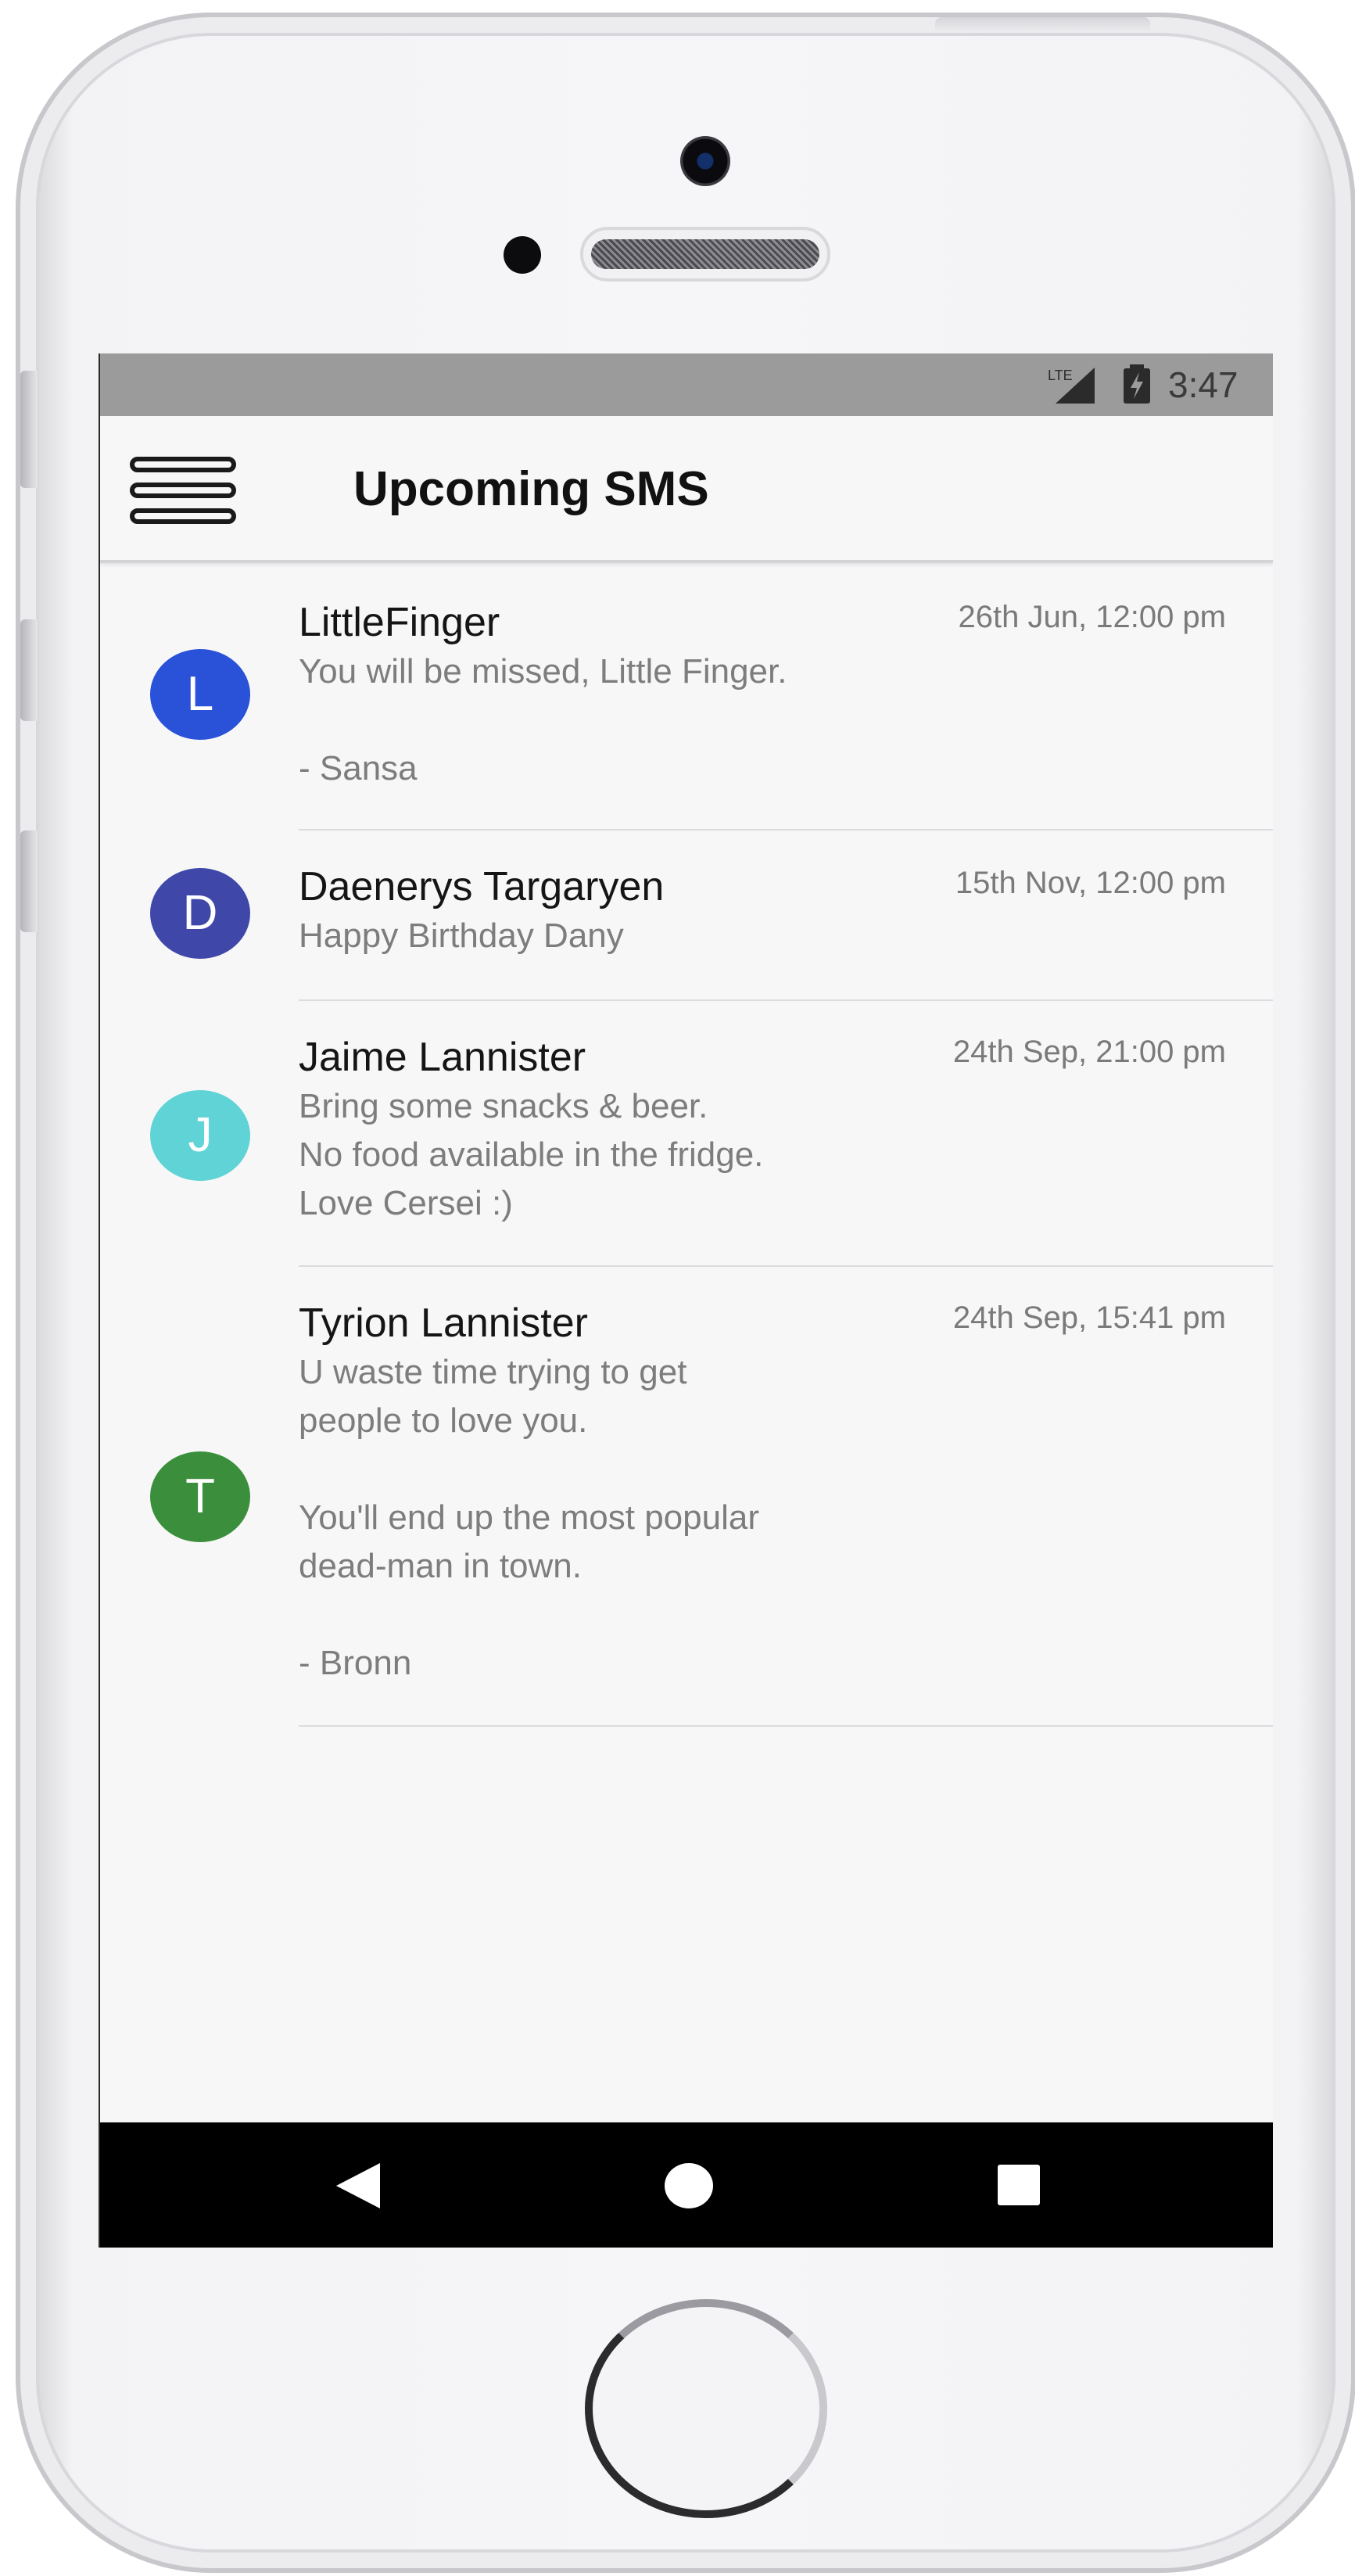 This screenshot has width=1355, height=2576. Describe the element at coordinates (1089, 1052) in the screenshot. I see `scheduled-time: 24th Sep, 21:00 pm` at that location.